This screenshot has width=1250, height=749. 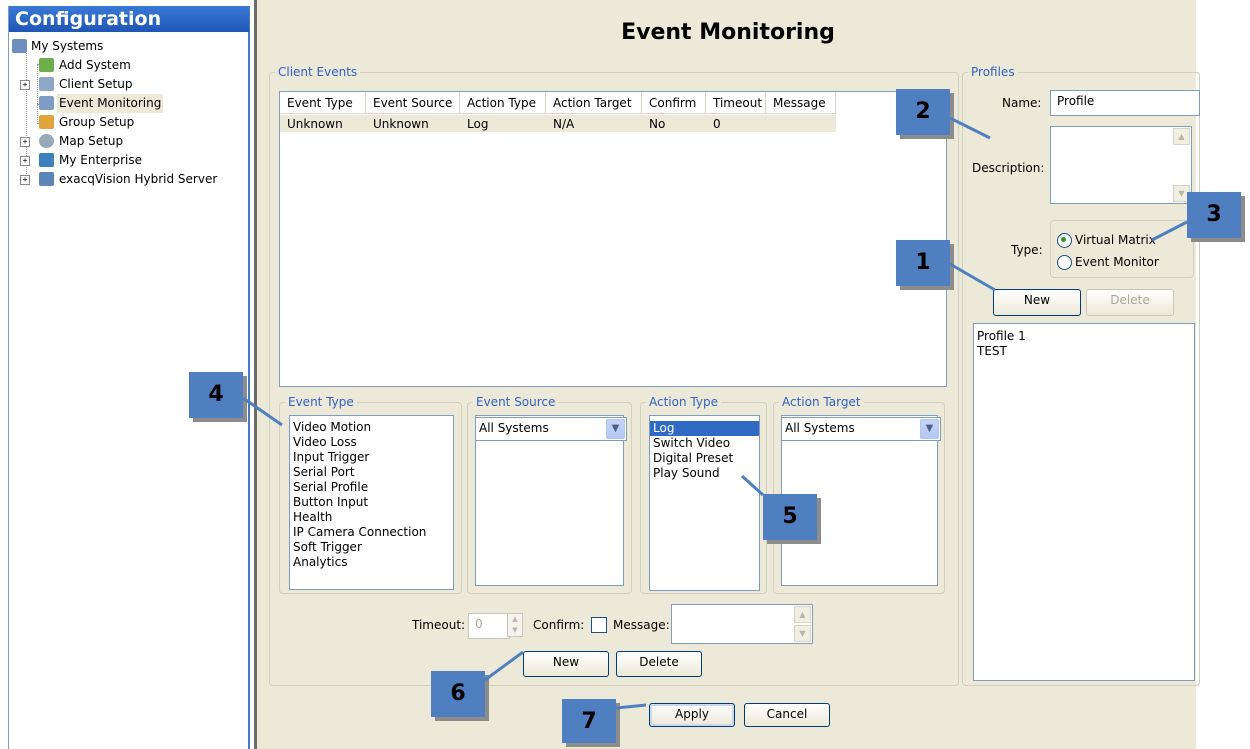 I want to click on action-type-list: Log Switch Video Digital Preset Play Sound, so click(x=704, y=503).